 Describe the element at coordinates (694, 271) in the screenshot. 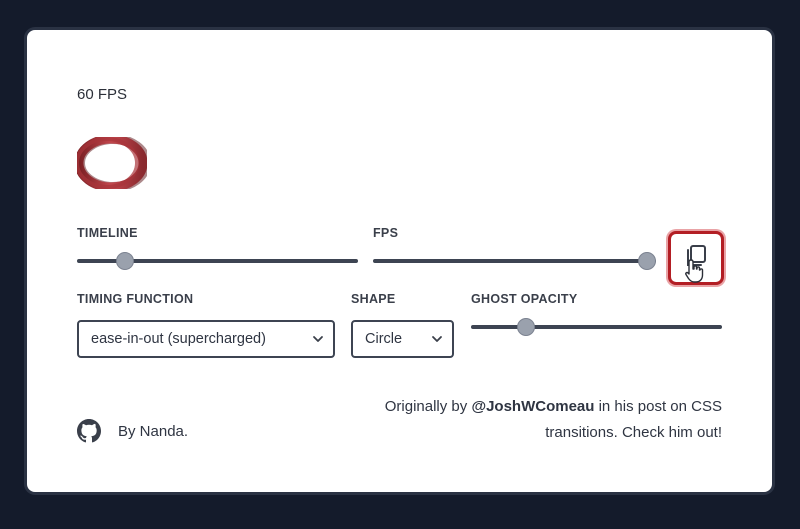

I see `hand-pointer-icon` at that location.